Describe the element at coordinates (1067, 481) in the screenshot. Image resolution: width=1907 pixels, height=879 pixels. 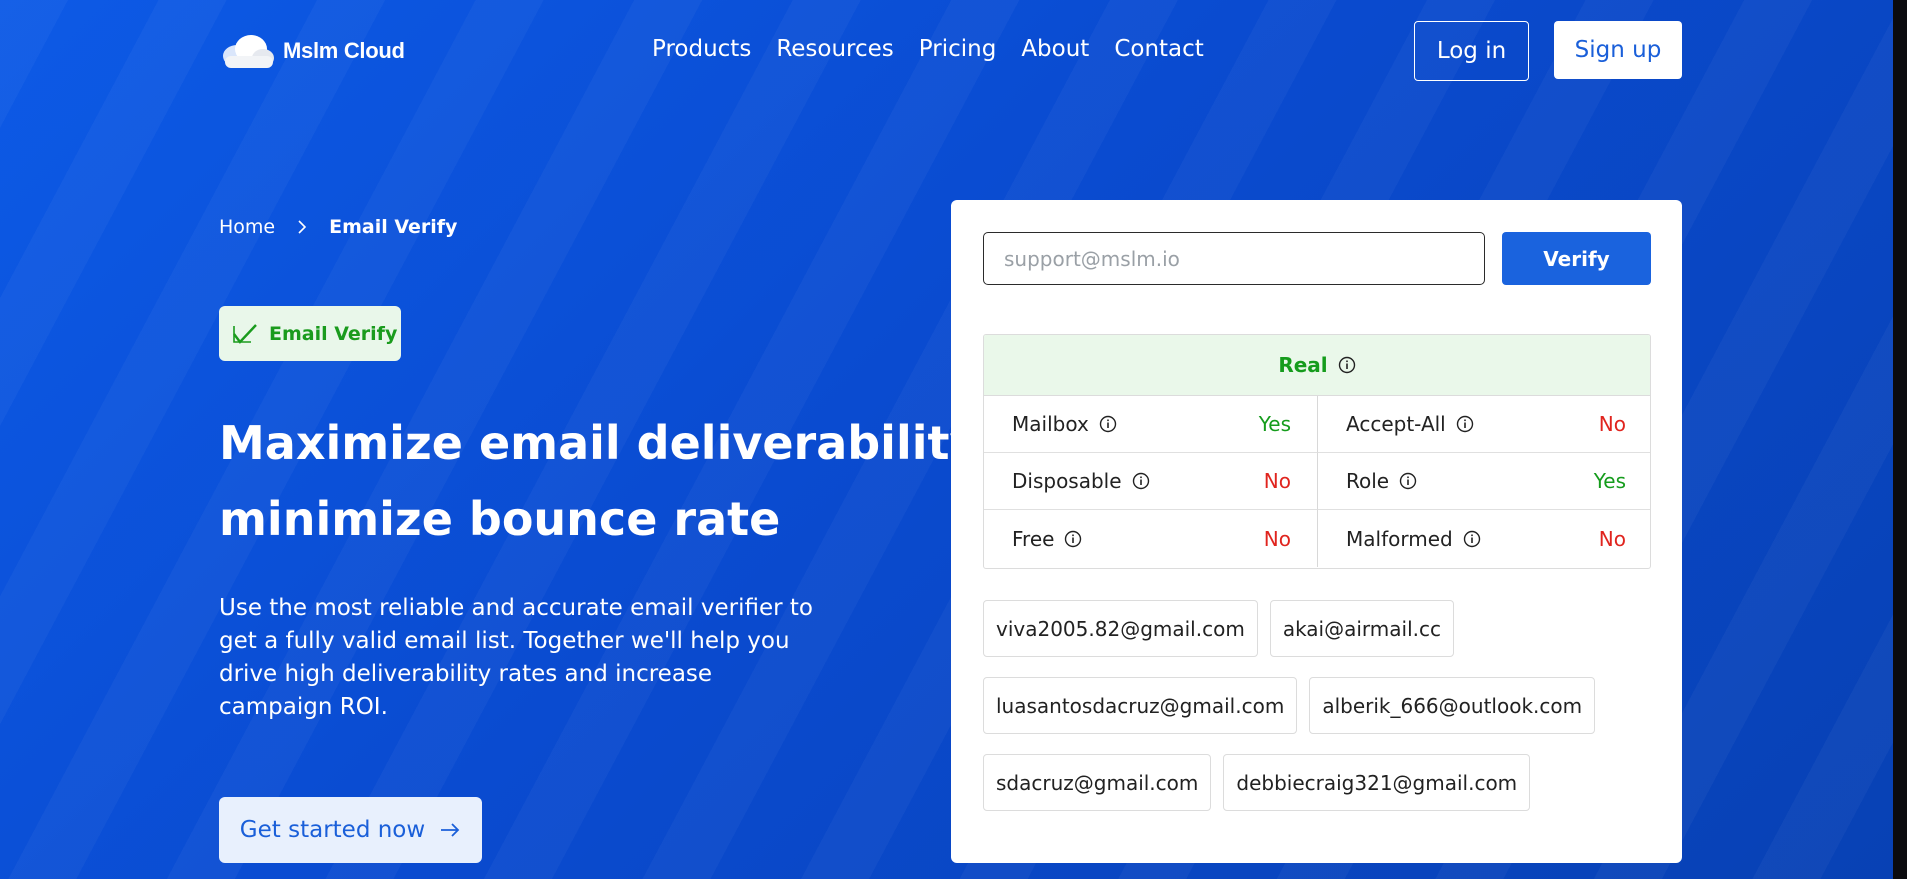
I see `check-label: Disposable` at that location.